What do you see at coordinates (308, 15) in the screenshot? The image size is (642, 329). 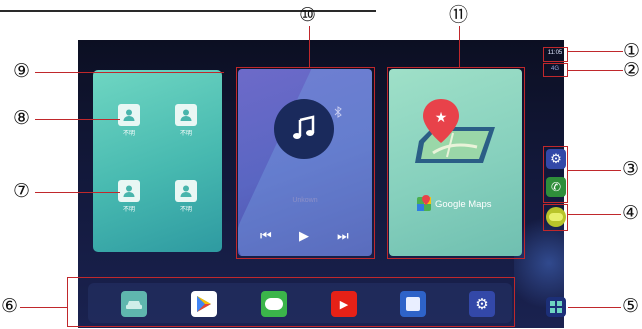 I see `callout-number-10: ⑩` at bounding box center [308, 15].